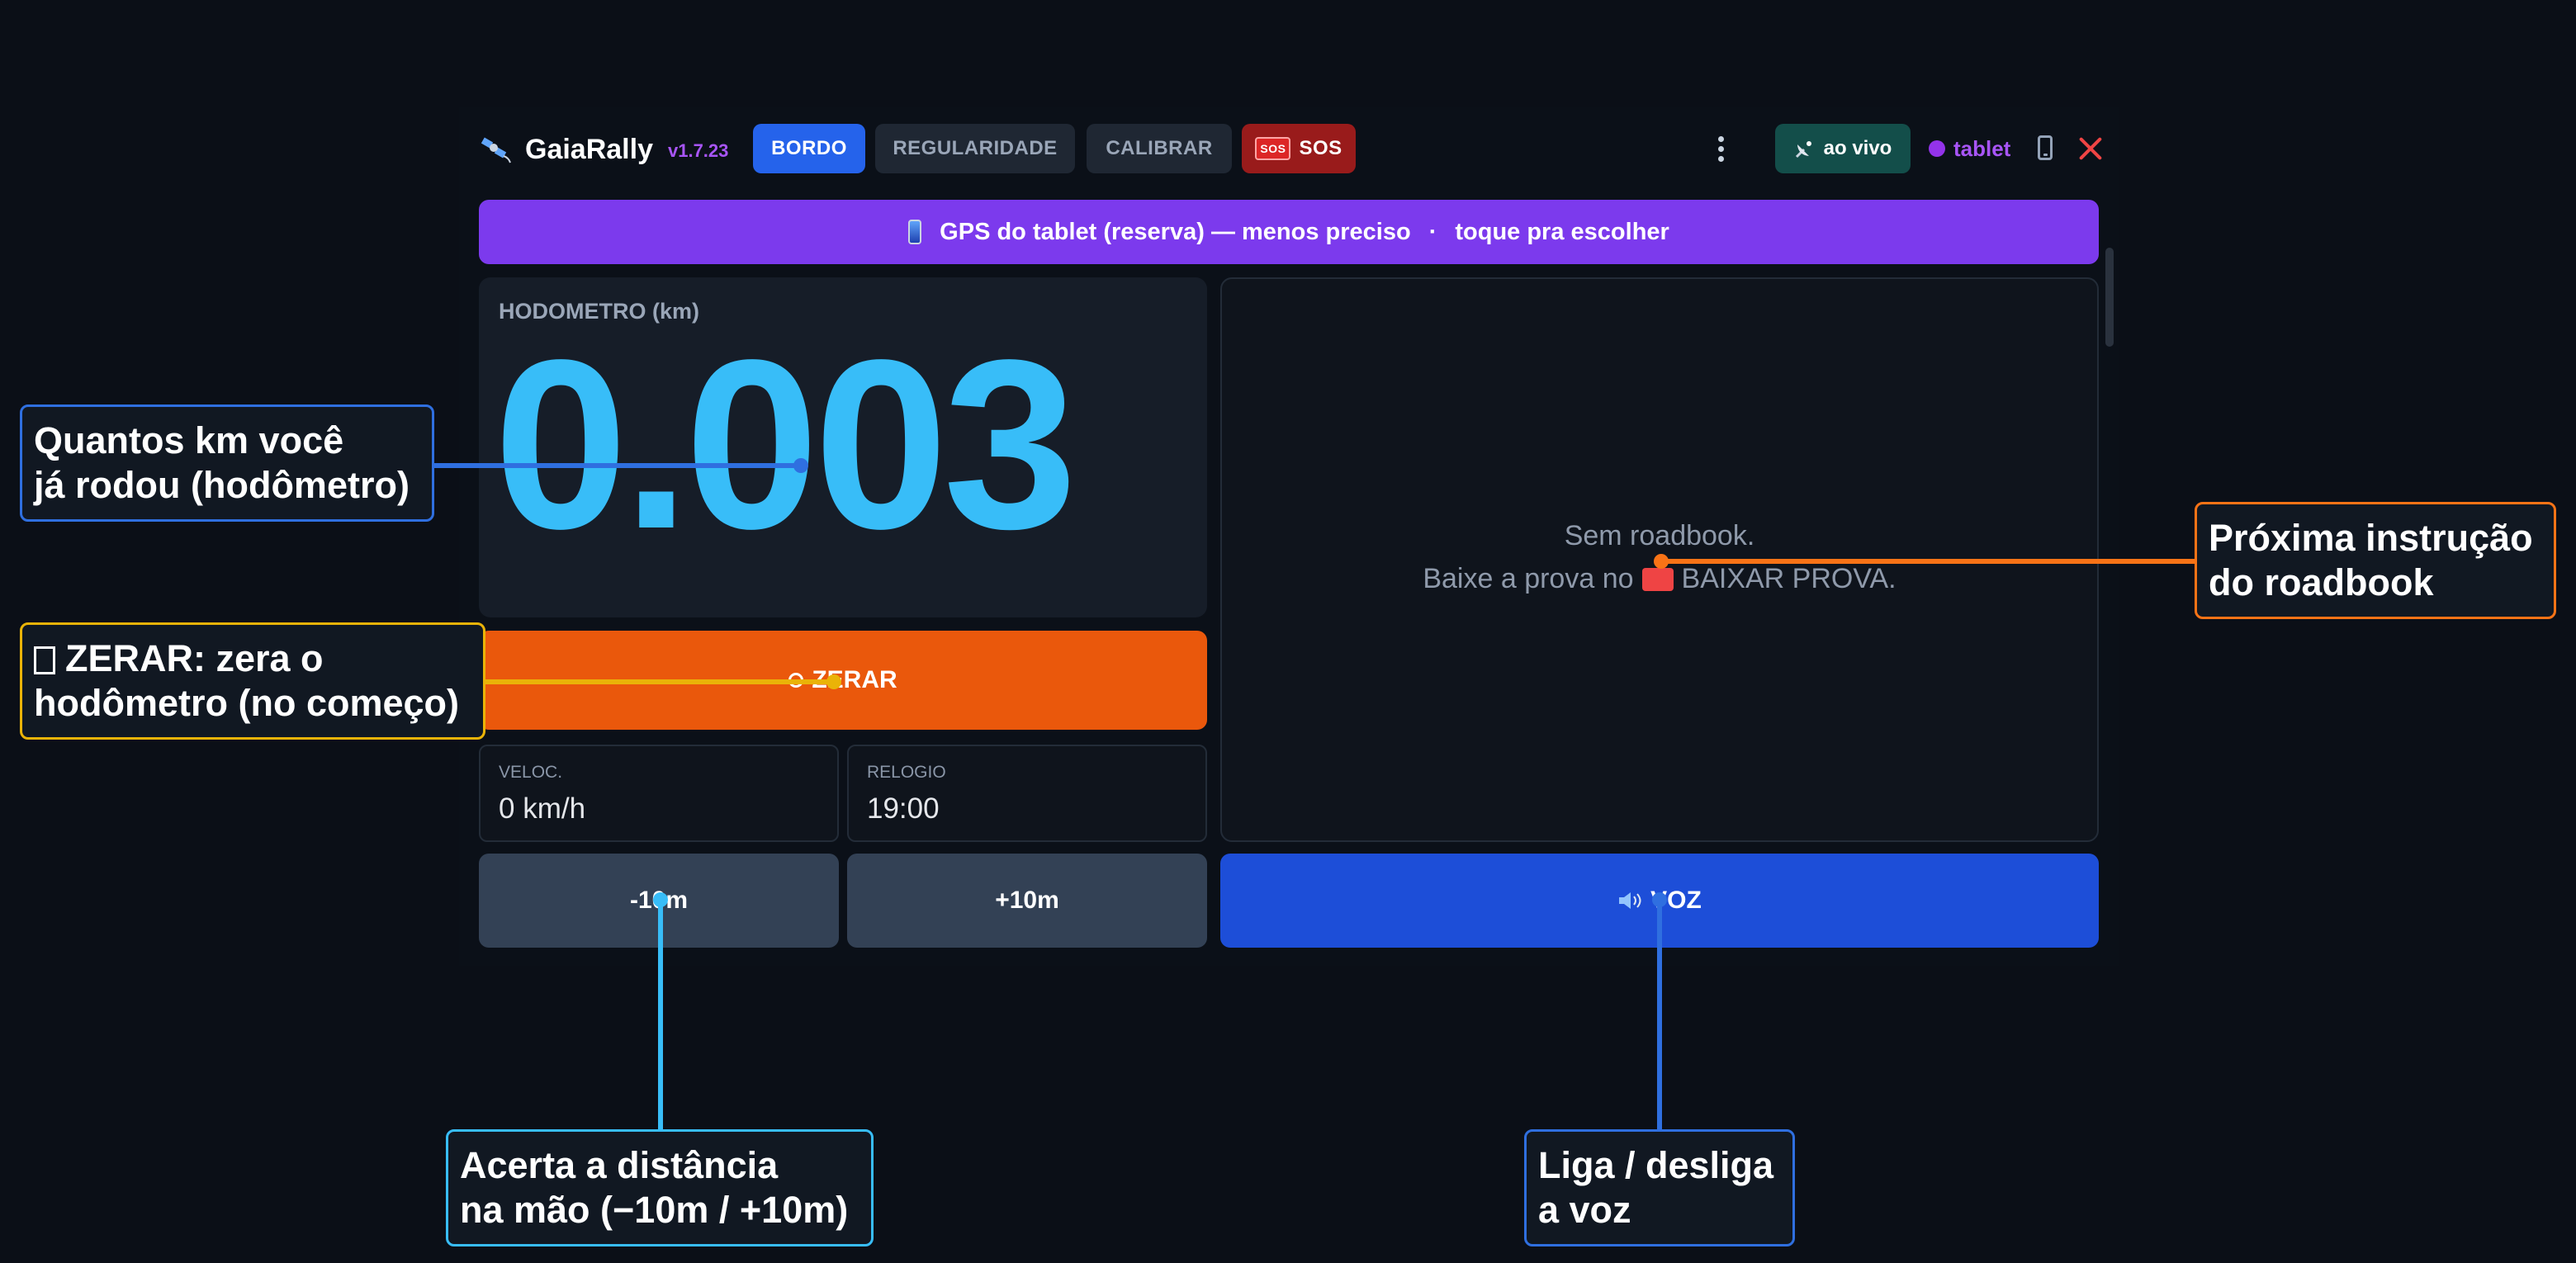 The width and height of the screenshot is (2576, 1263). I want to click on odometer-annotation: Quantos km você já rodou (hodômetro), so click(227, 463).